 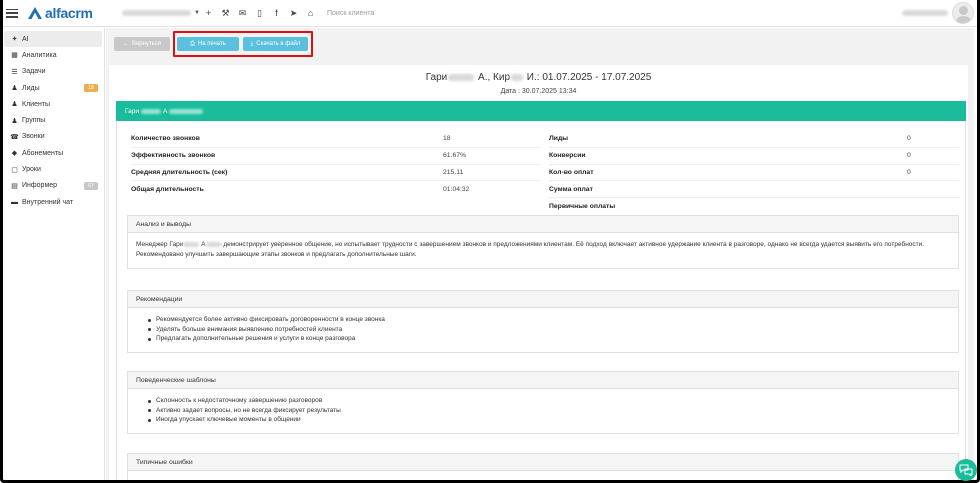 What do you see at coordinates (146, 44) in the screenshot?
I see `back-button-label: Вернуться` at bounding box center [146, 44].